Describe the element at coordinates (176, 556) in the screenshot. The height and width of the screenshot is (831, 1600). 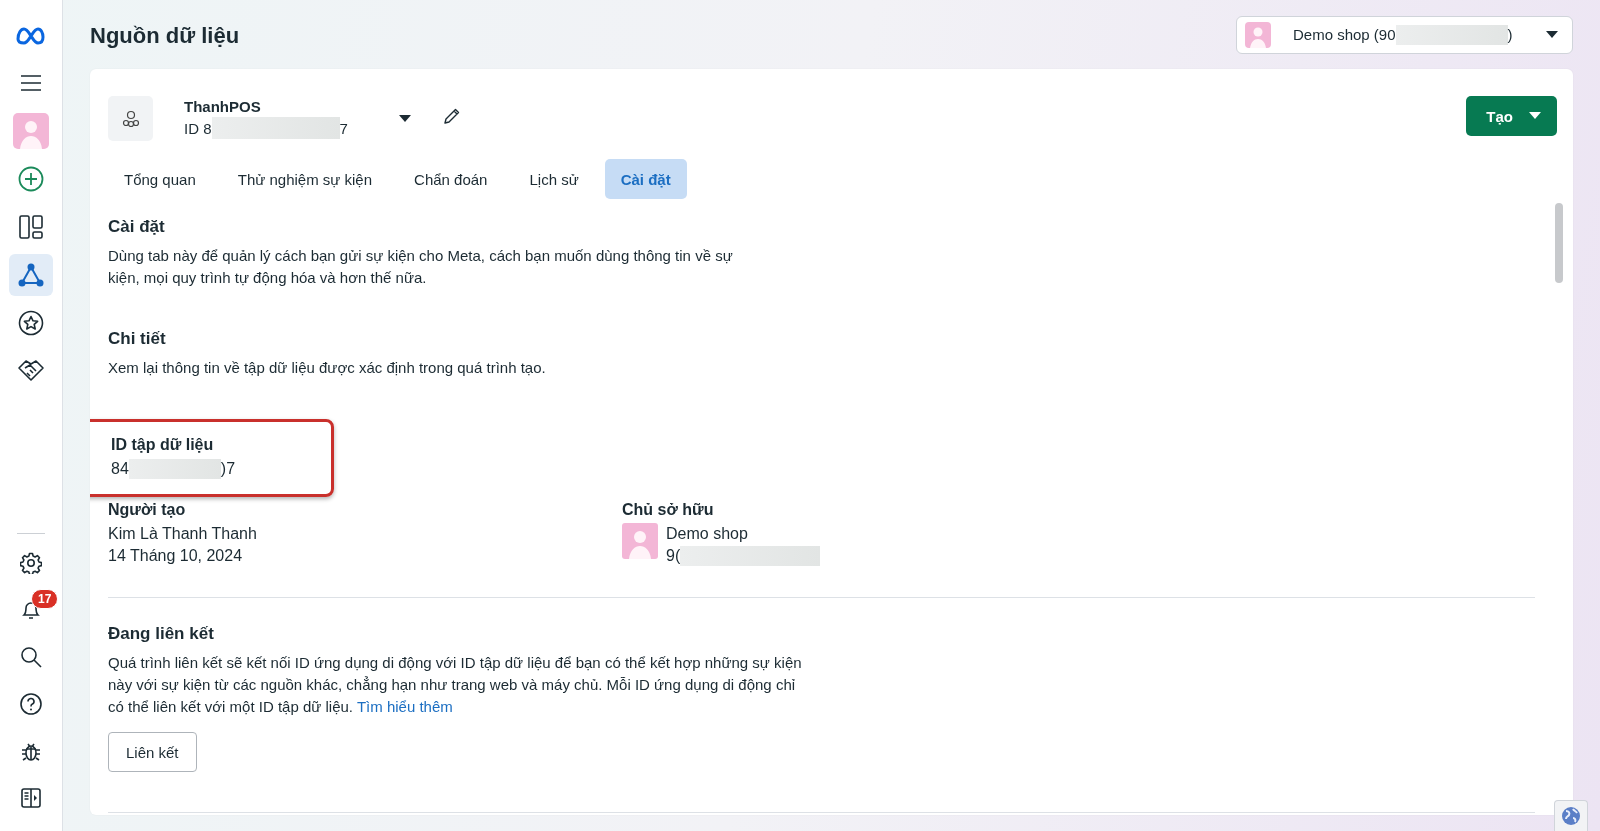
I see `created-date: 14 Tháng 10, 2024` at that location.